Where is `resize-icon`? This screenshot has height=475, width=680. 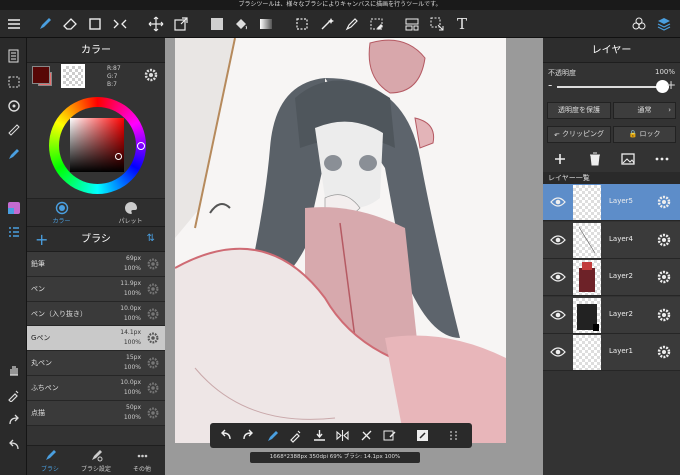
resize-icon is located at coordinates (181, 24).